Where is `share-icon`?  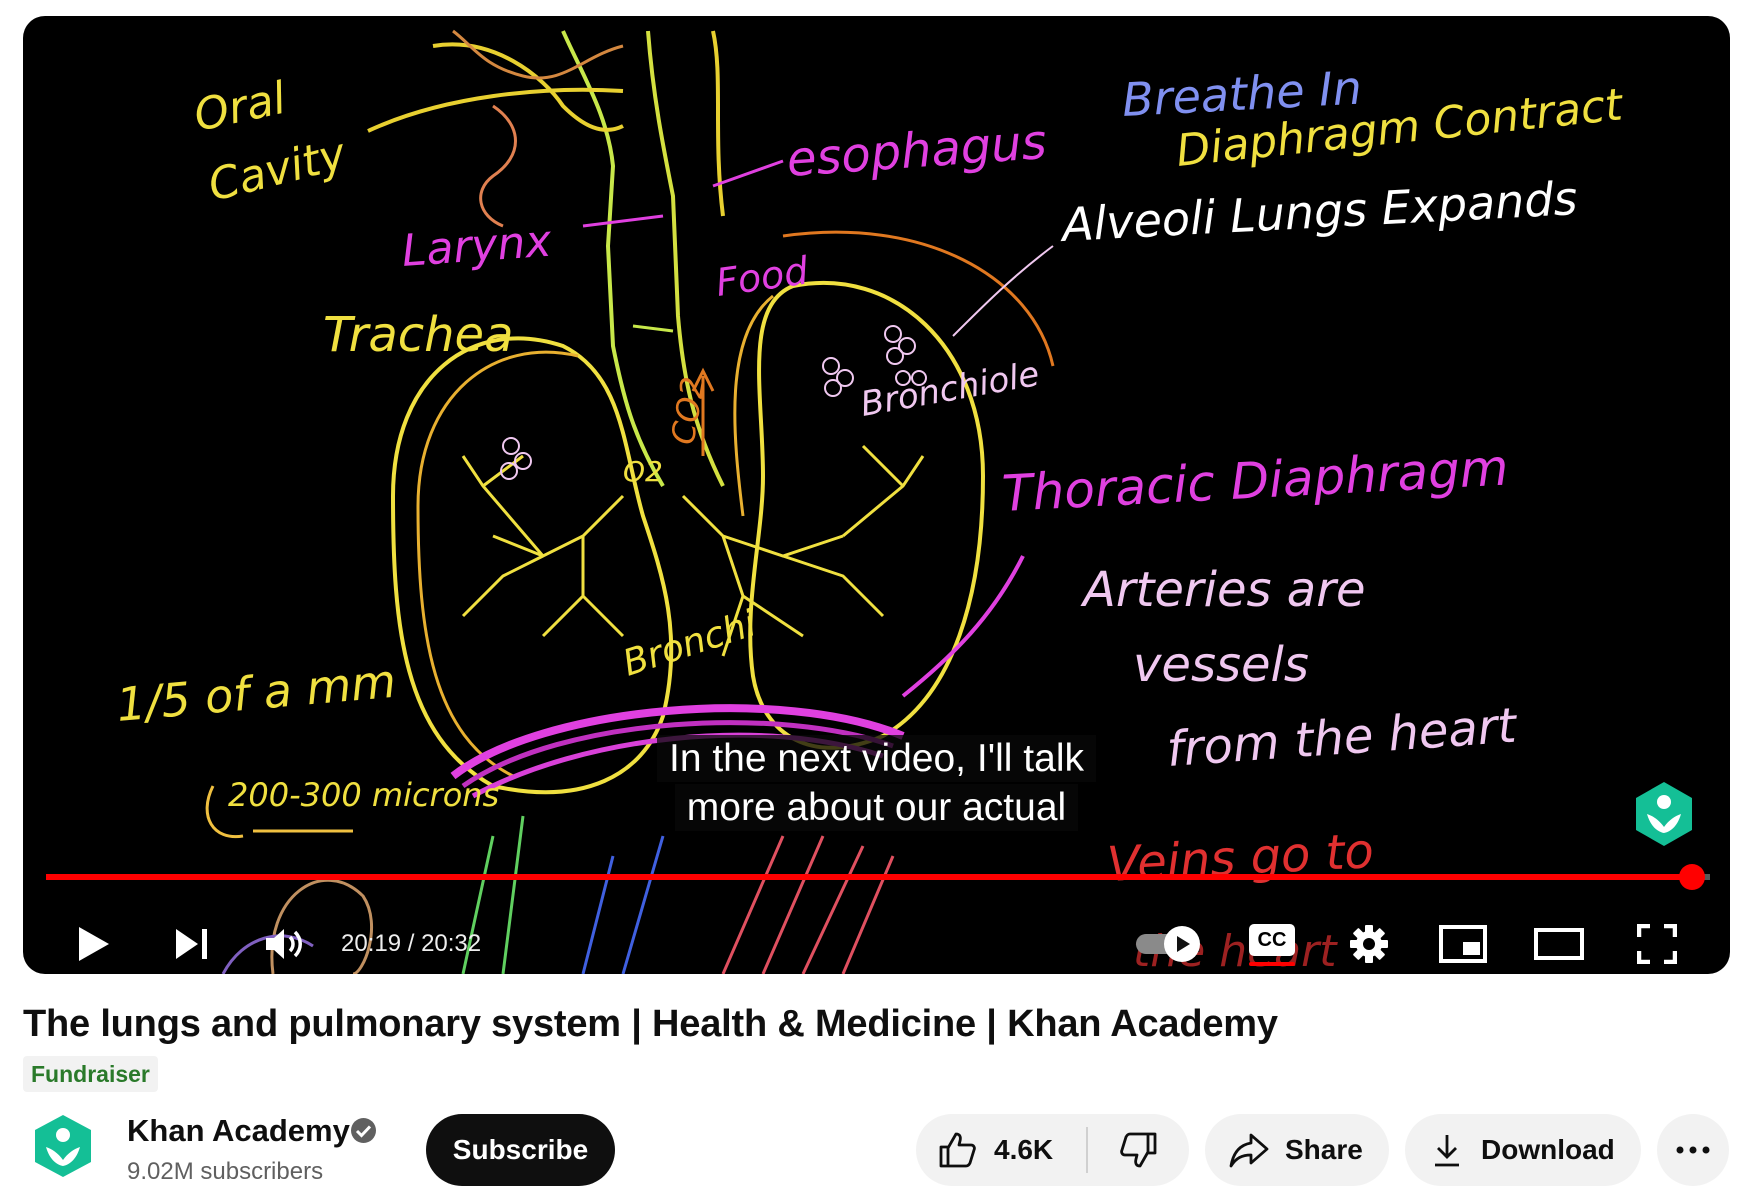 share-icon is located at coordinates (1249, 1150).